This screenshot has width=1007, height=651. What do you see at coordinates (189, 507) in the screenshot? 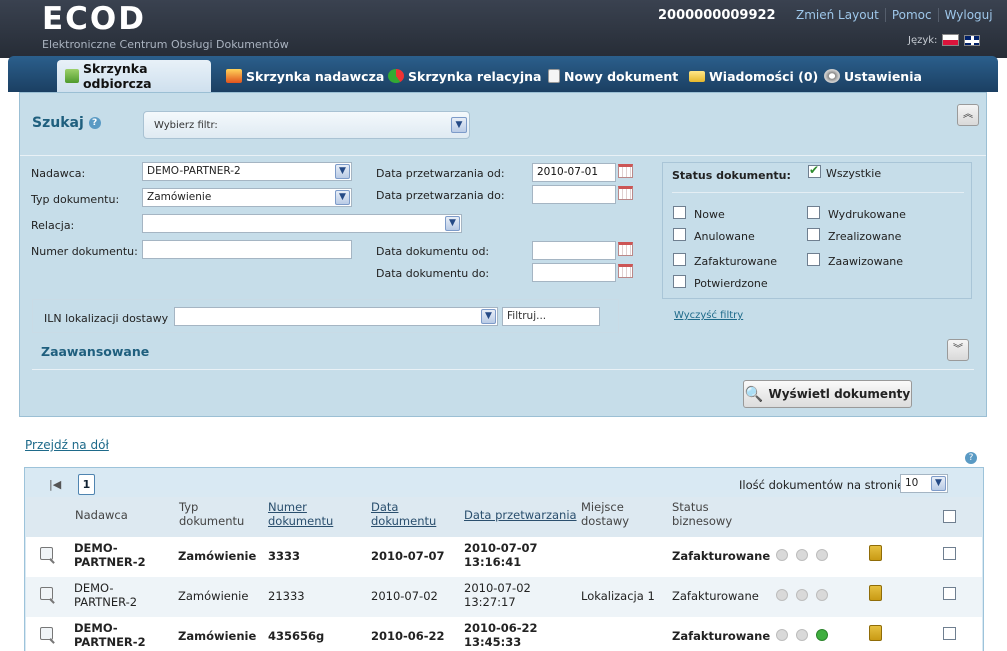
I see `col-typ-line1: Typ` at bounding box center [189, 507].